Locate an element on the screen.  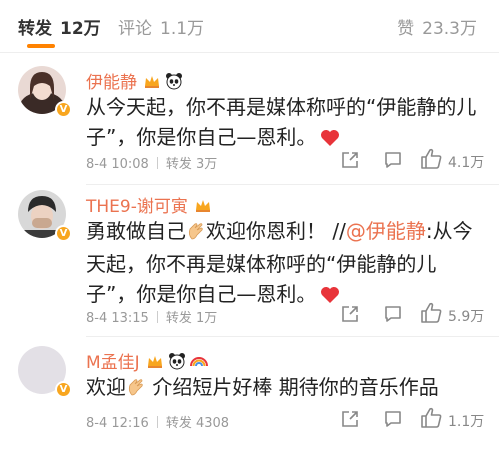
tab-likes-label: 赞 is located at coordinates (406, 29).